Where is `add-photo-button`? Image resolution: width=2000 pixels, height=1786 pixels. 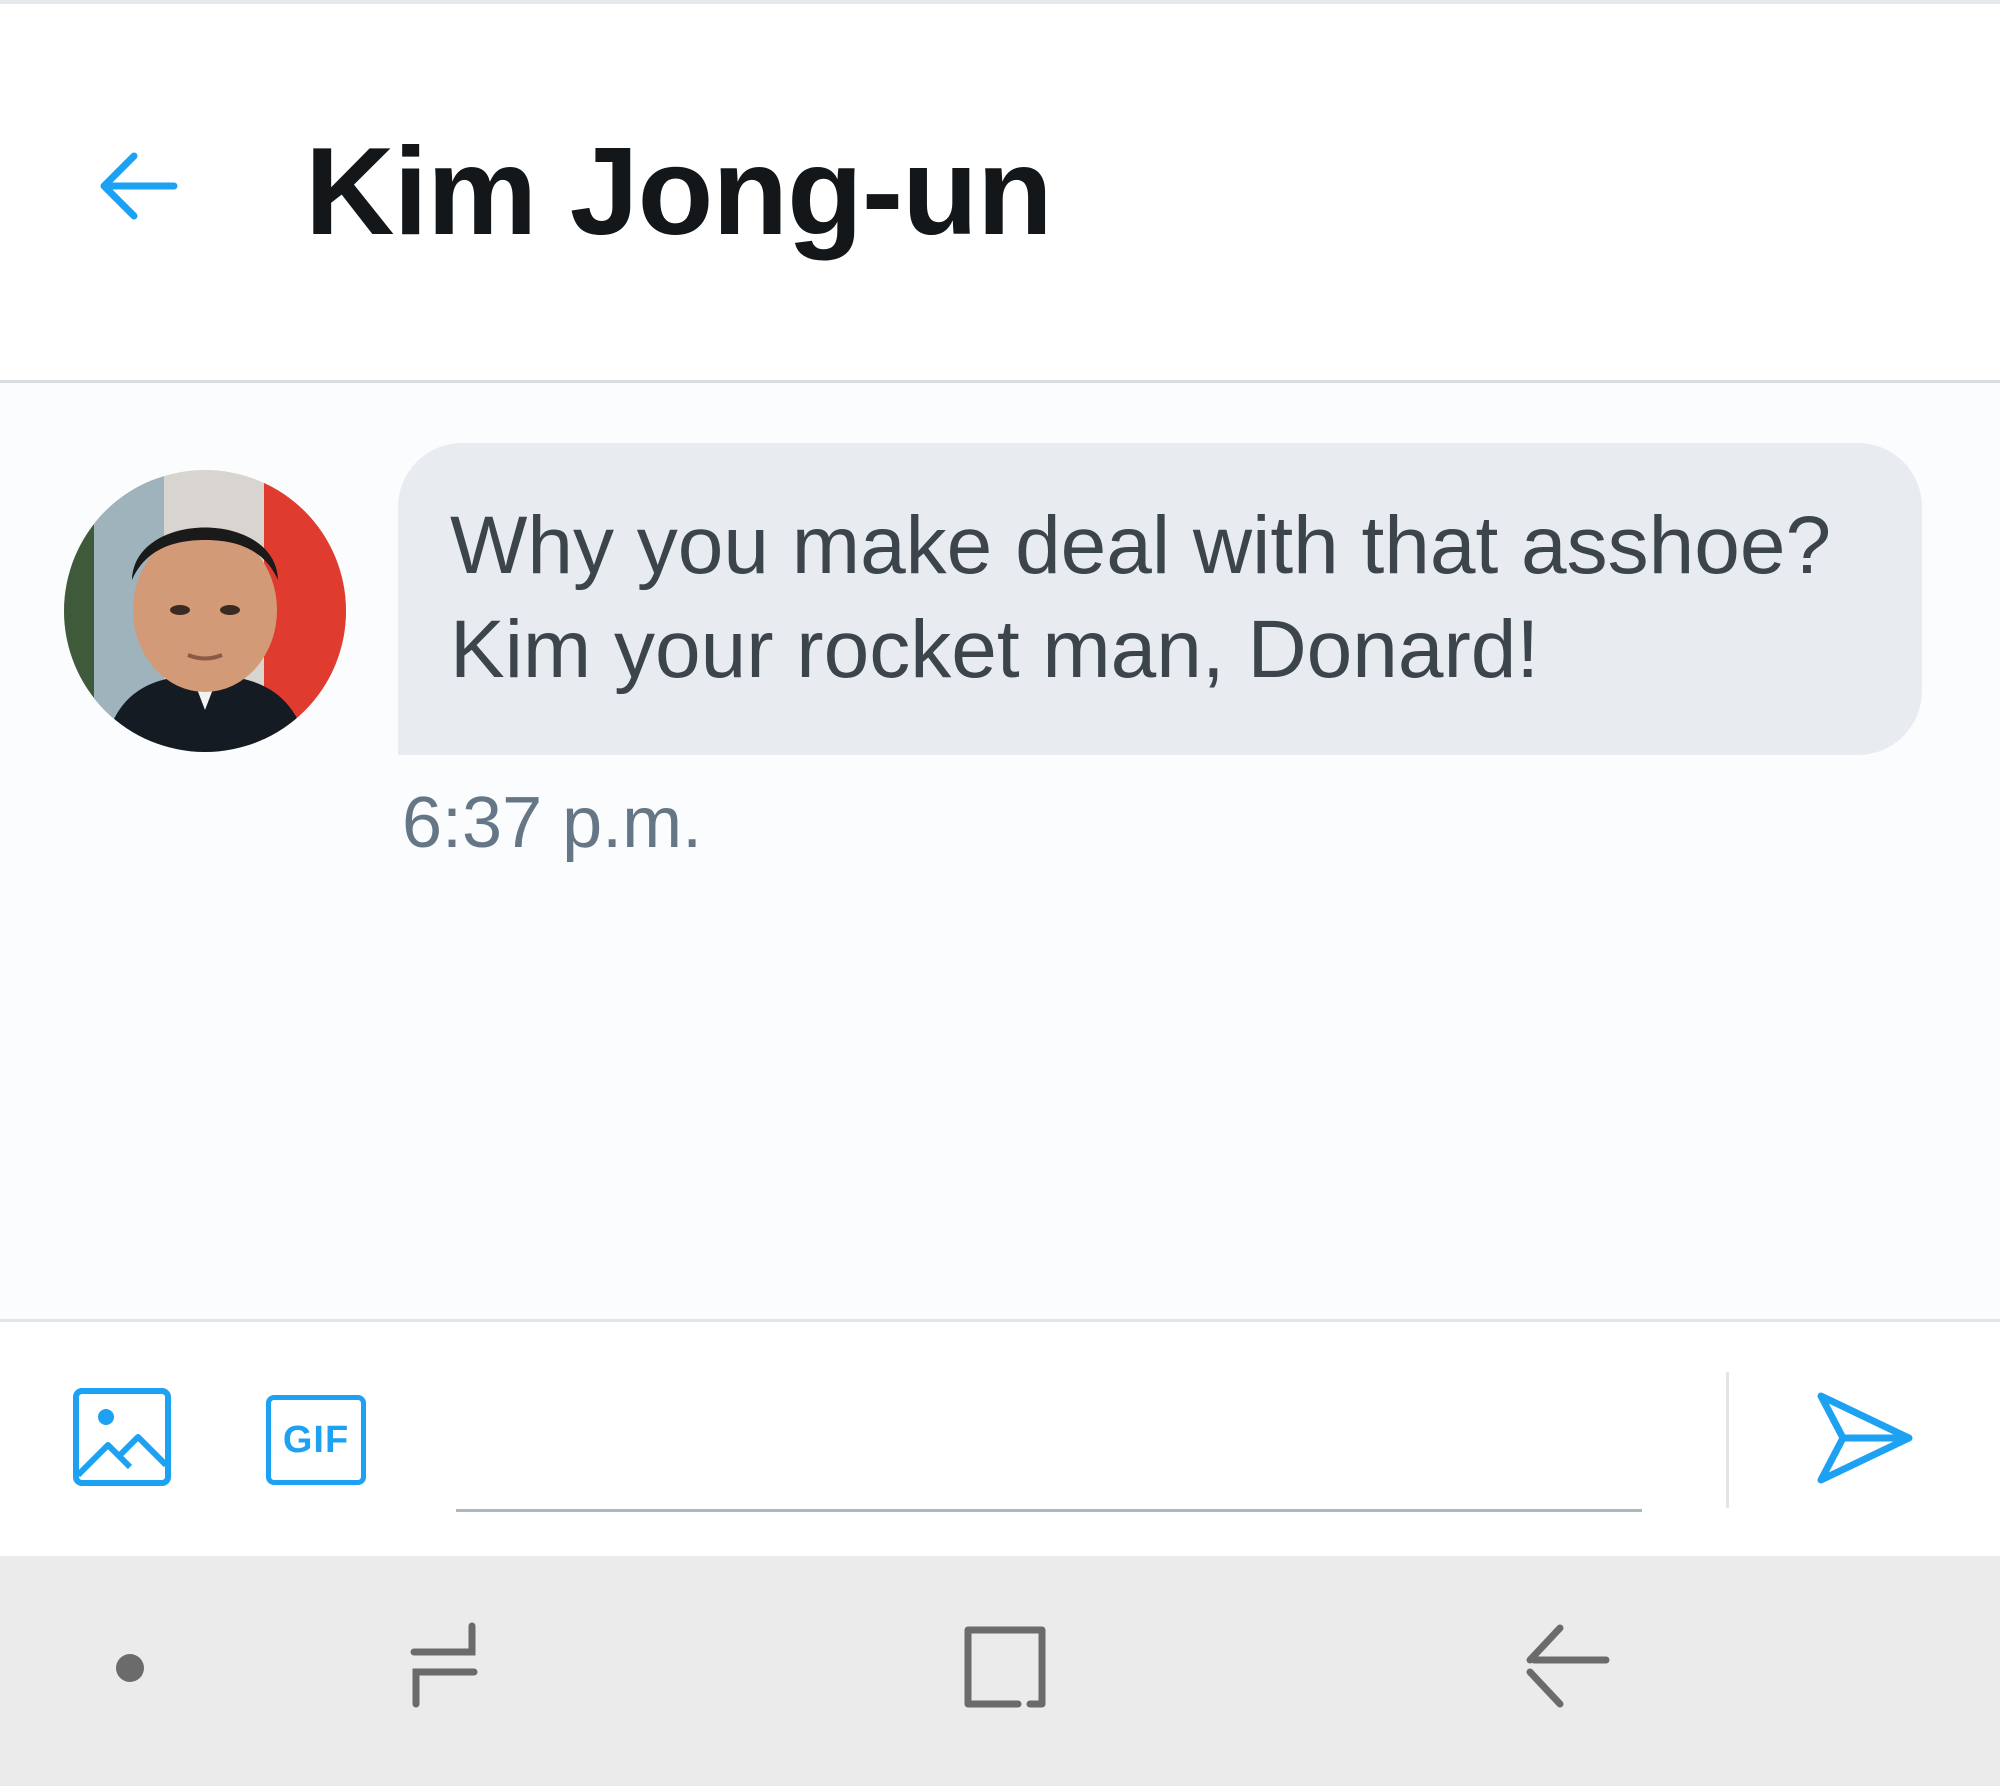
add-photo-button is located at coordinates (122, 1439).